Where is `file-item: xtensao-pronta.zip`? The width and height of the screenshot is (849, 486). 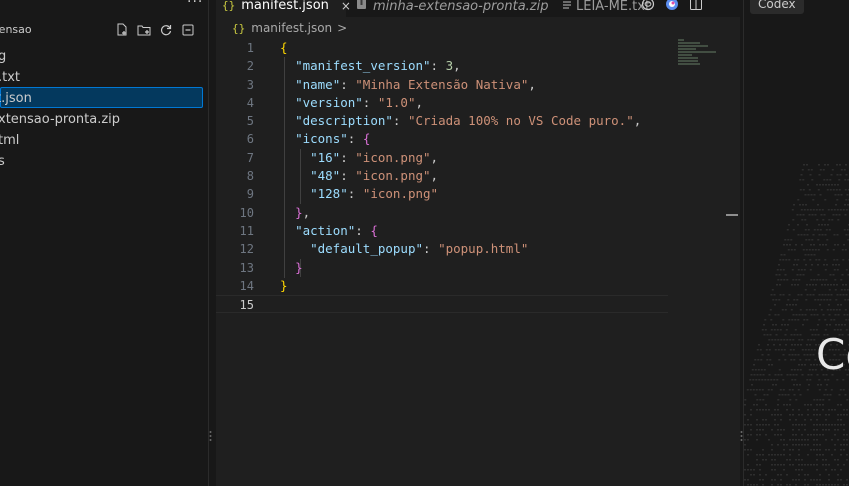
file-item: xtensao-pronta.zip is located at coordinates (104, 118).